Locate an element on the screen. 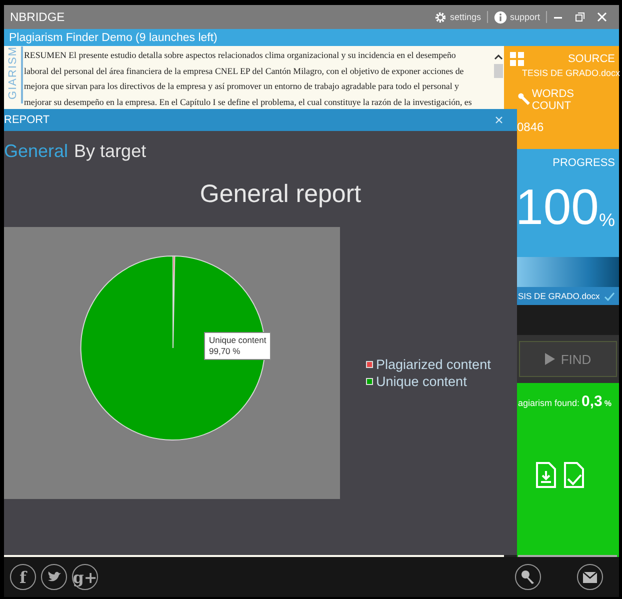 The height and width of the screenshot is (599, 622). progress-value: 100 is located at coordinates (557, 207).